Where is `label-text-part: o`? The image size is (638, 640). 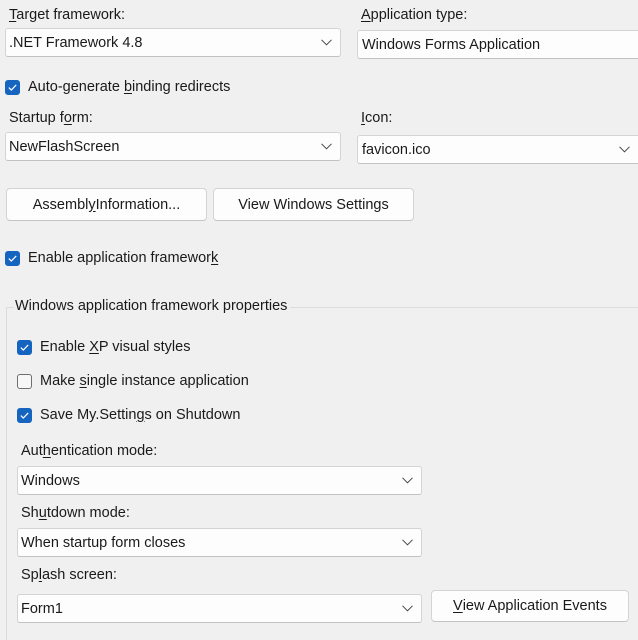 label-text-part: o is located at coordinates (67, 118).